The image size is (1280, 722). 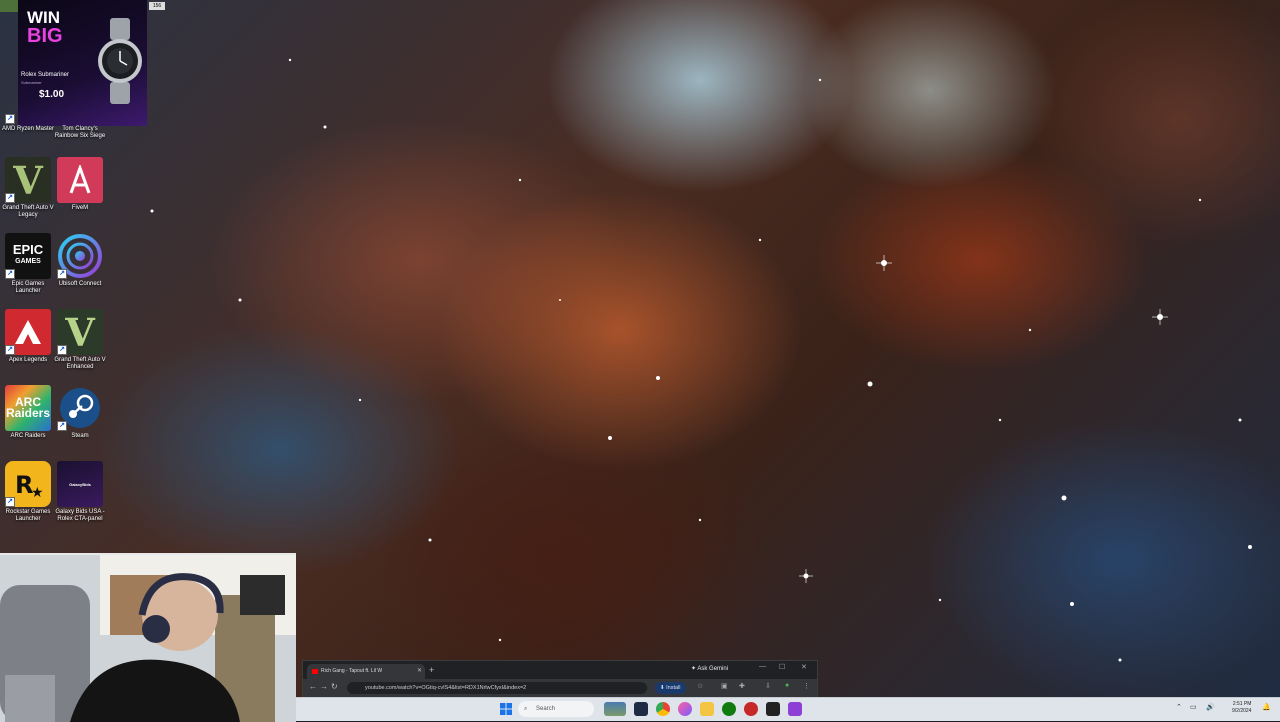 What do you see at coordinates (315, 671) in the screenshot?
I see `youtube-icon` at bounding box center [315, 671].